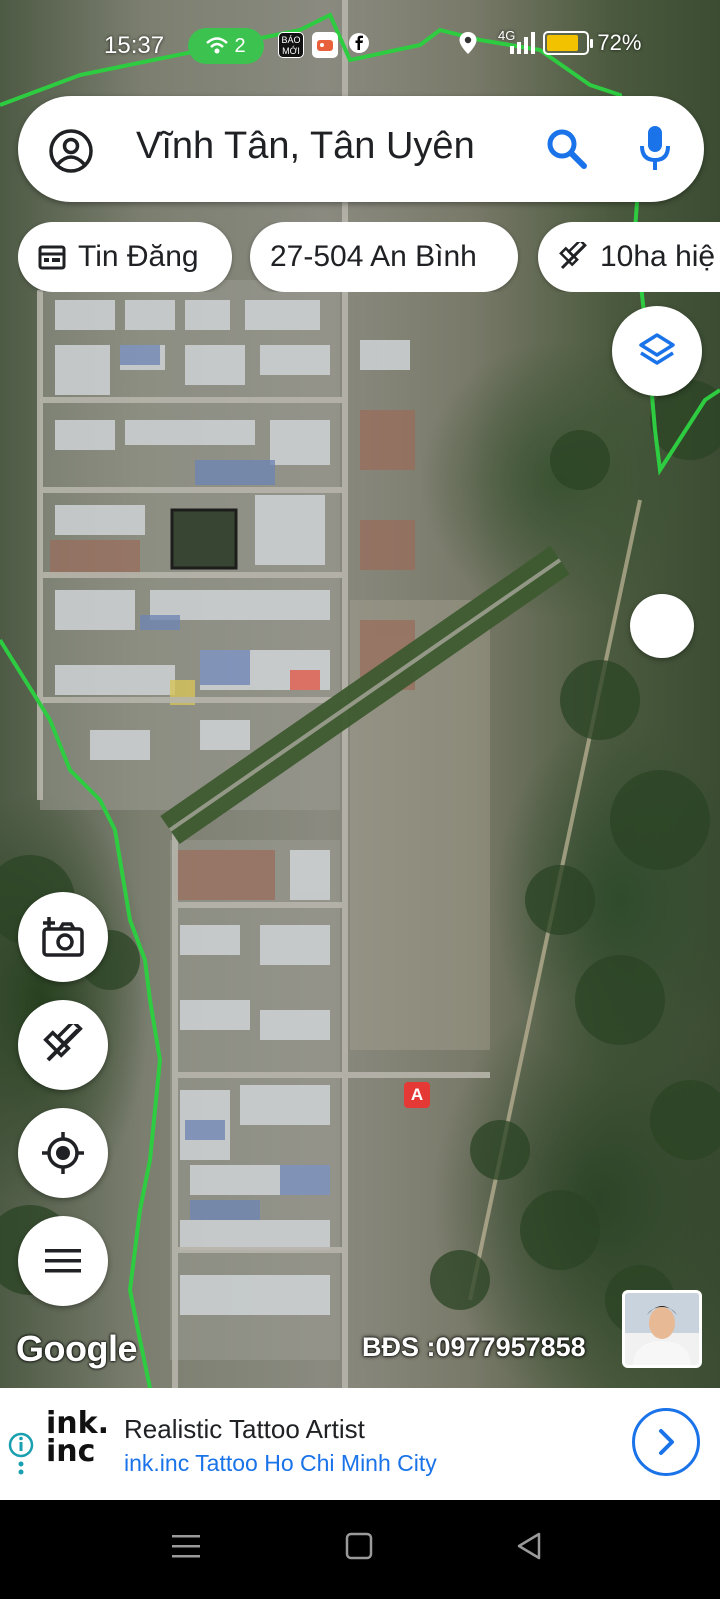  I want to click on measure-button, so click(63, 1045).